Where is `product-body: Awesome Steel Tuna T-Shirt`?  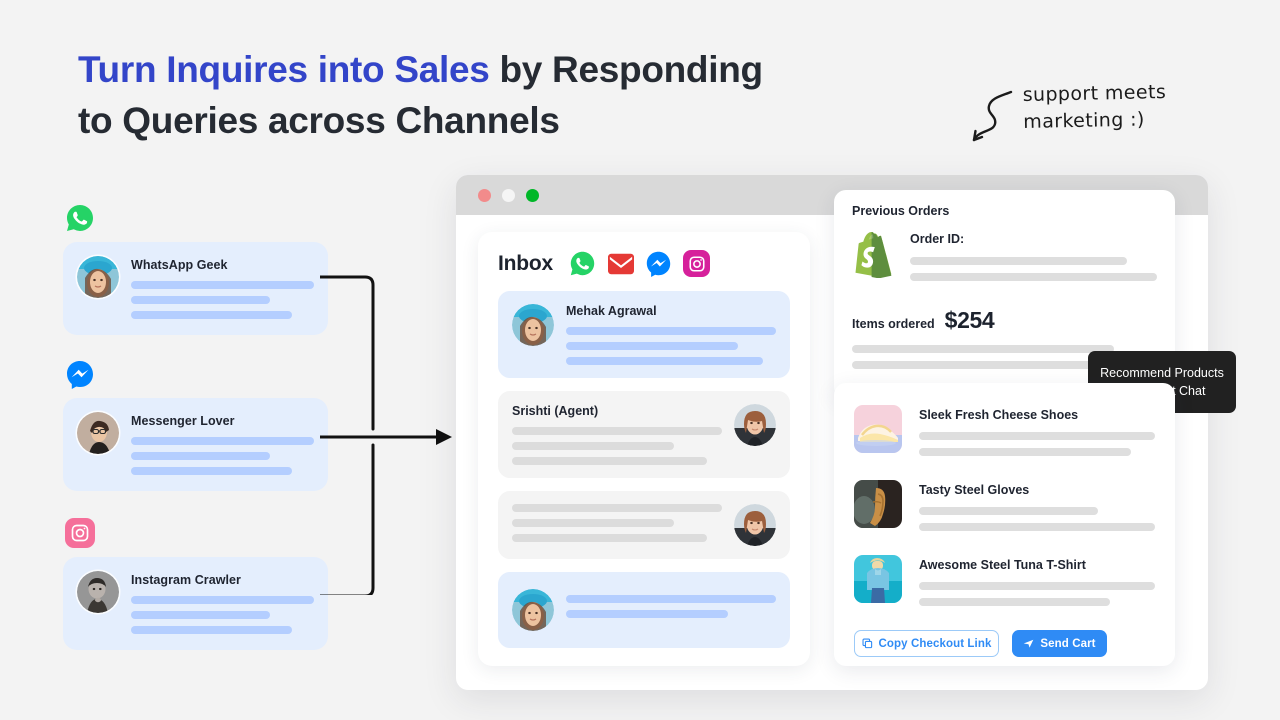
product-body: Awesome Steel Tuna T-Shirt is located at coordinates (1037, 584).